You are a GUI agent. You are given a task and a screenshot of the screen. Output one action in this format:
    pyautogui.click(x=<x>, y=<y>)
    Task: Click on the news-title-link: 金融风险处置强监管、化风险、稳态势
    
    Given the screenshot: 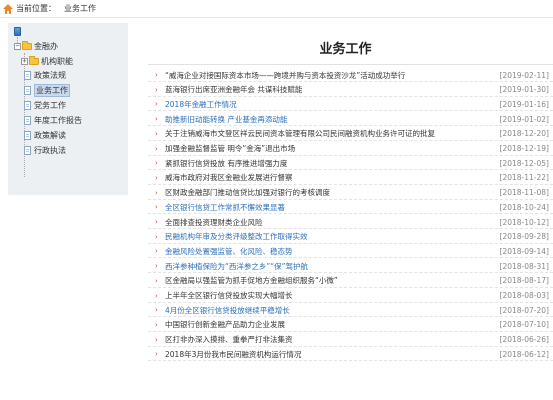 What is the action you would take?
    pyautogui.click(x=319, y=251)
    